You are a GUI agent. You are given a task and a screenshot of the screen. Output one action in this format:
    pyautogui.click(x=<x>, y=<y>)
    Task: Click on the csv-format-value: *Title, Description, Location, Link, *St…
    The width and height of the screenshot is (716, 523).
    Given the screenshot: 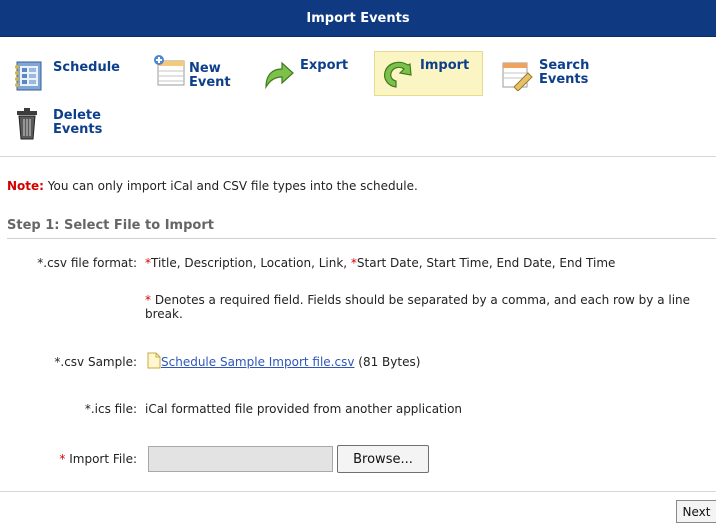 What is the action you would take?
    pyautogui.click(x=430, y=263)
    